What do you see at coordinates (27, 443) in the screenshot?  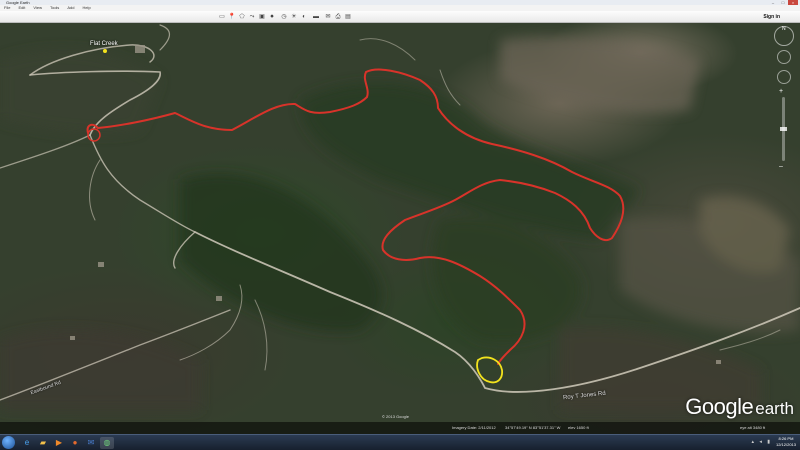 I see `ie-icon: e` at bounding box center [27, 443].